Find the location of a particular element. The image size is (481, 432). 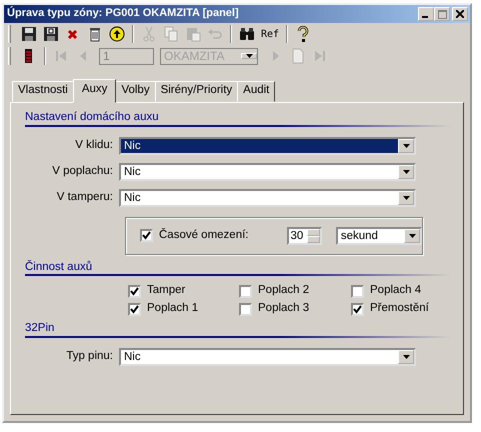

save-as-icon is located at coordinates (51, 34).